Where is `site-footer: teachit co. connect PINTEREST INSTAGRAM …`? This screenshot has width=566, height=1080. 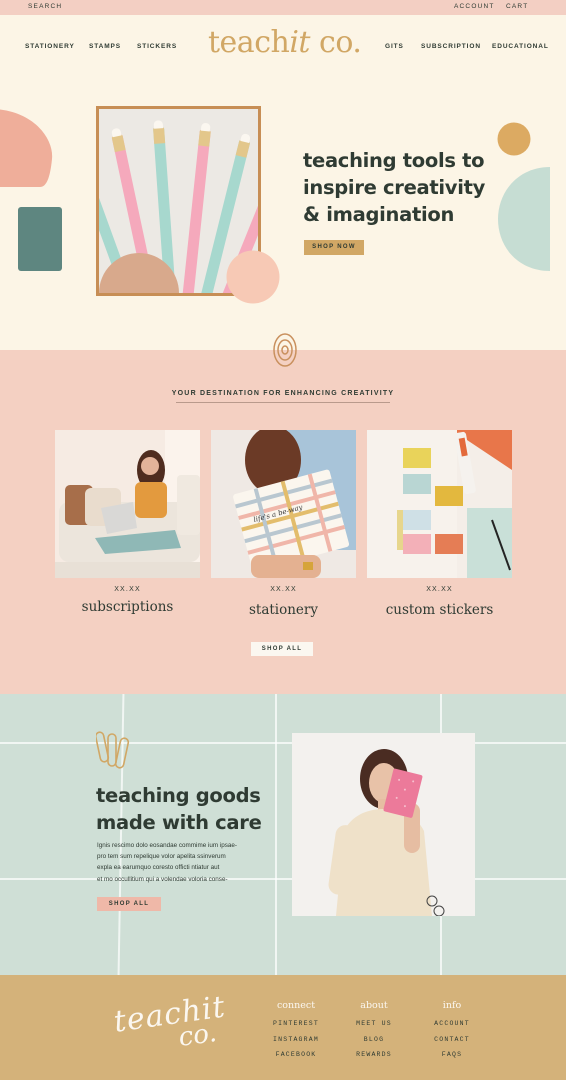
site-footer: teachit co. connect PINTEREST INSTAGRAM … is located at coordinates (283, 1027).